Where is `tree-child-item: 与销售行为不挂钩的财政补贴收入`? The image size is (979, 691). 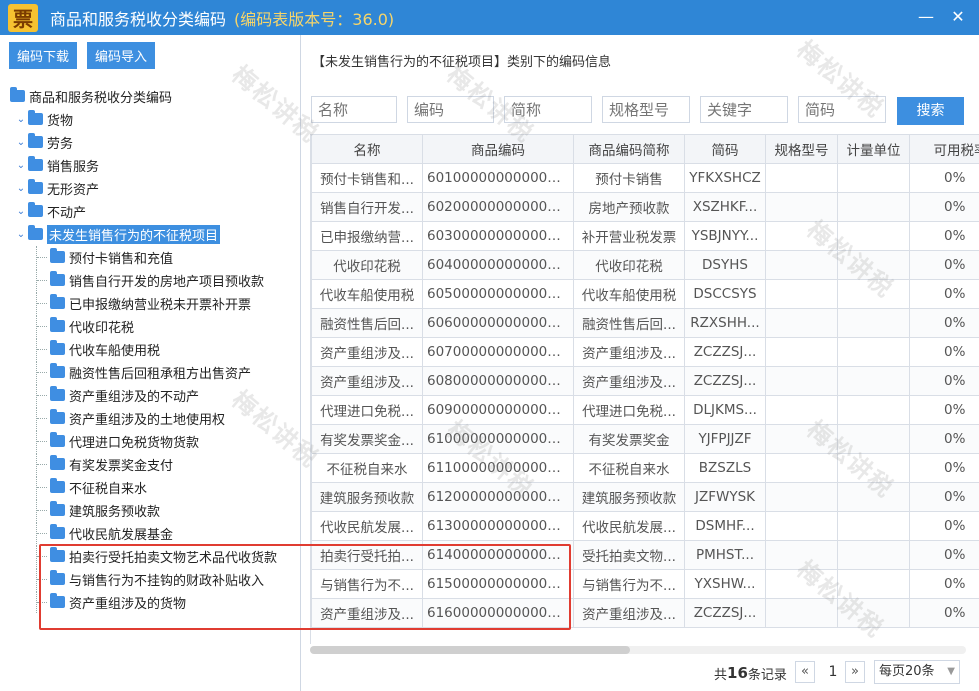
tree-child-item: 与销售行为不挂钩的财政补贴收入 is located at coordinates (132, 579).